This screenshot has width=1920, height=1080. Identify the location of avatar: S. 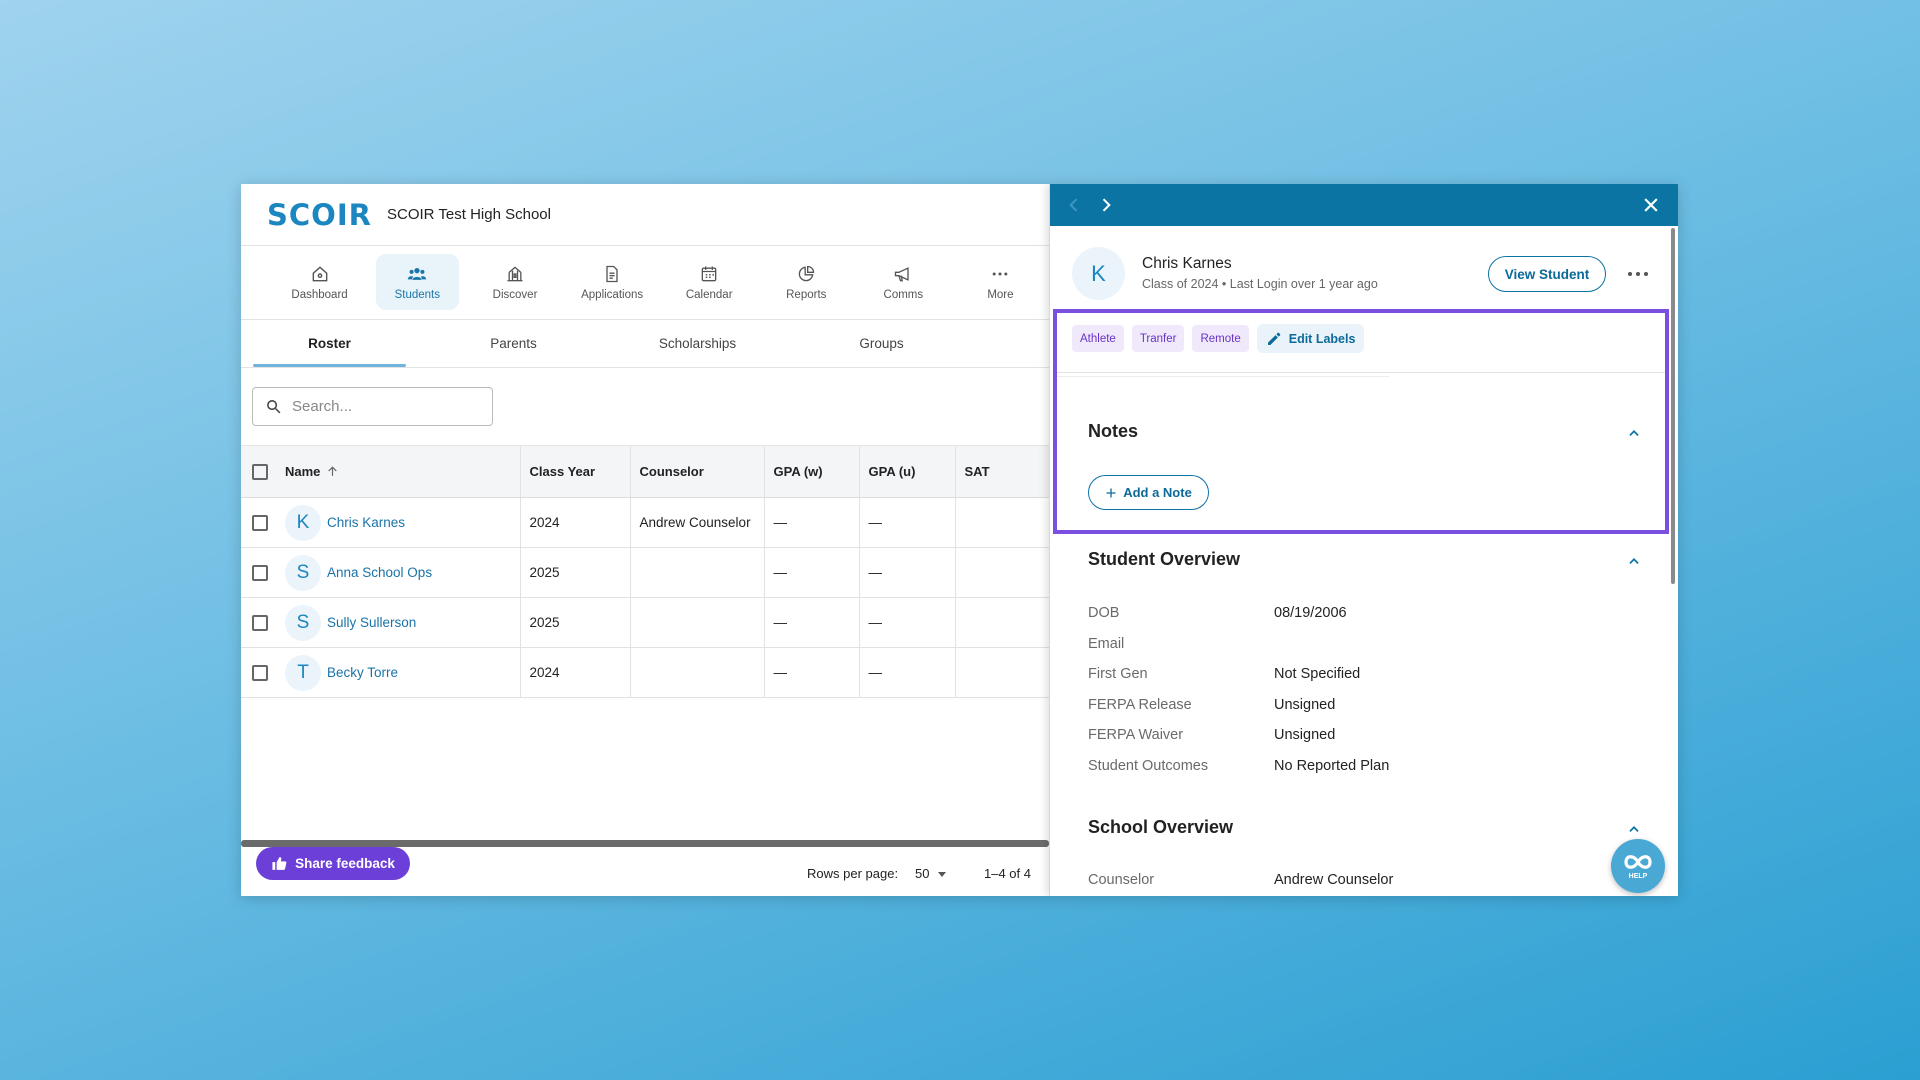
(303, 622).